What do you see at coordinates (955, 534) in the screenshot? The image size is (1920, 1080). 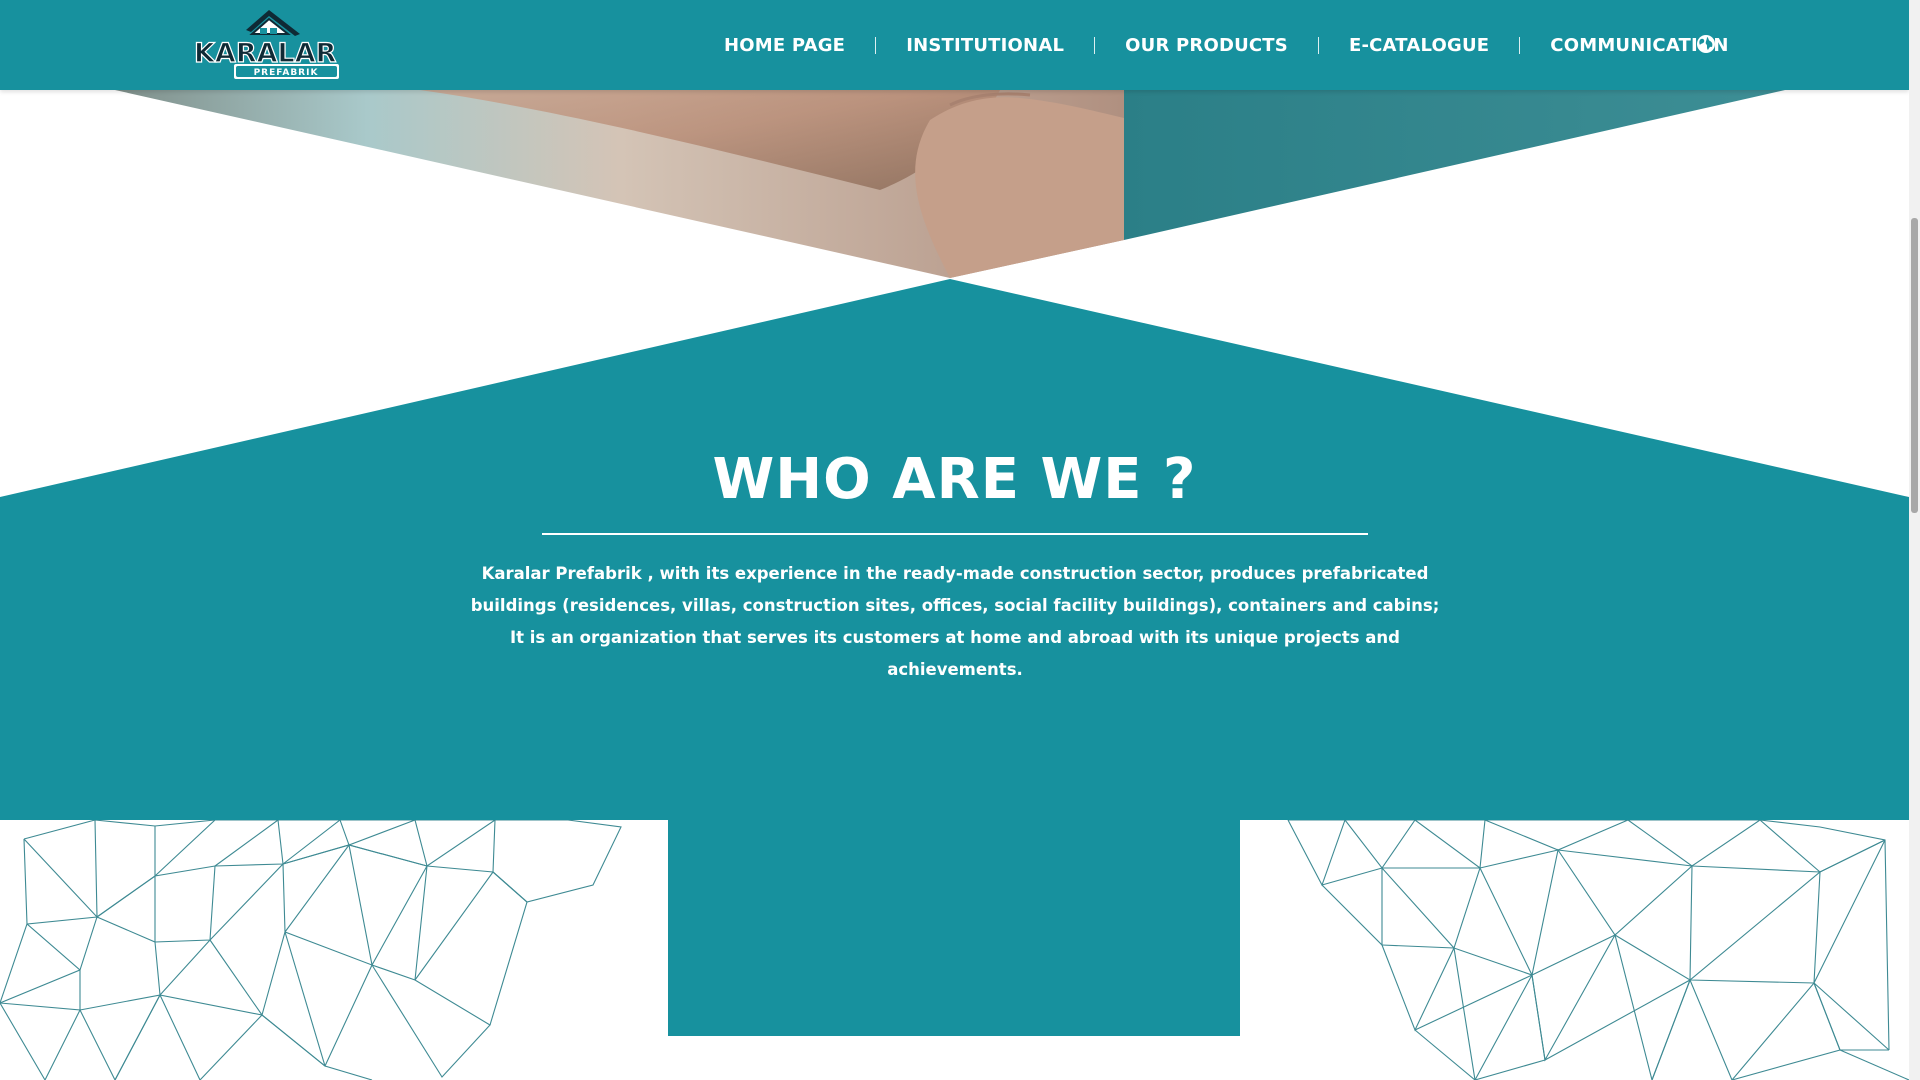 I see `title-underline` at bounding box center [955, 534].